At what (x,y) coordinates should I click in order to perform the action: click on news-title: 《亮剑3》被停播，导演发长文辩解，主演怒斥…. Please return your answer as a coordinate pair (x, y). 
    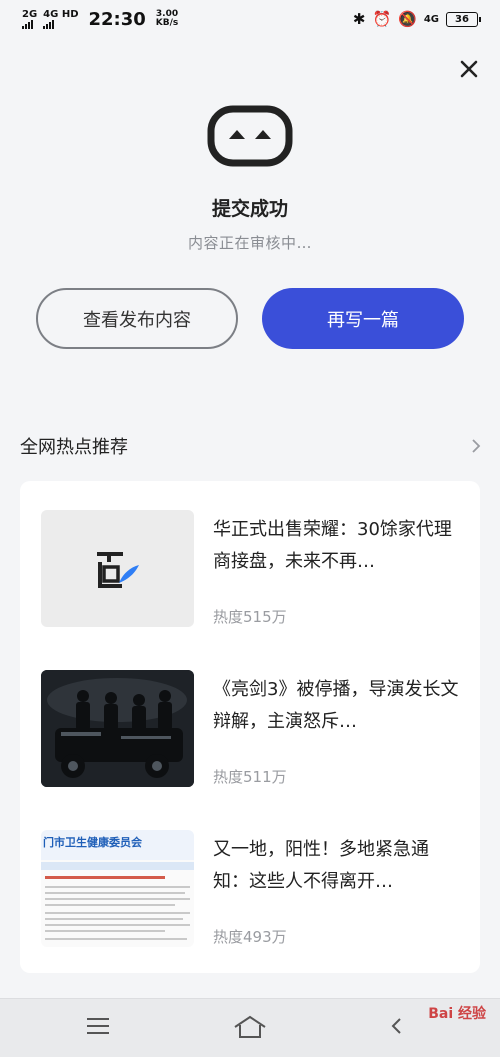
    Looking at the image, I should click on (336, 705).